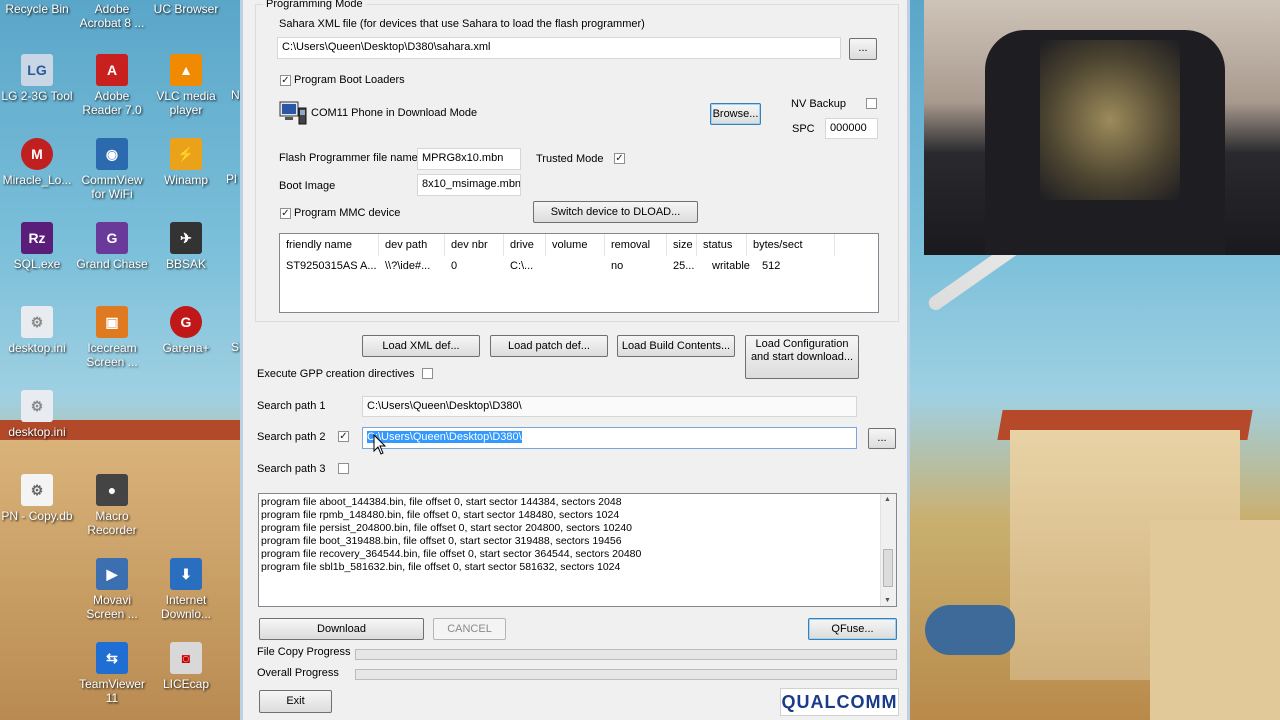 This screenshot has width=1280, height=720. I want to click on scroll-up-icon: ▲, so click(887, 499).